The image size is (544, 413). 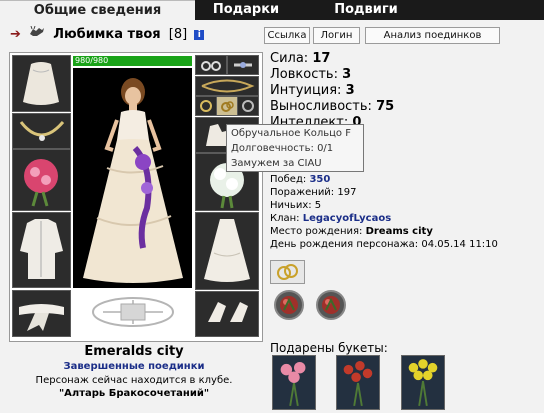 I want to click on tooltip-item-name: Обручальное Кольцо F, so click(x=291, y=133).